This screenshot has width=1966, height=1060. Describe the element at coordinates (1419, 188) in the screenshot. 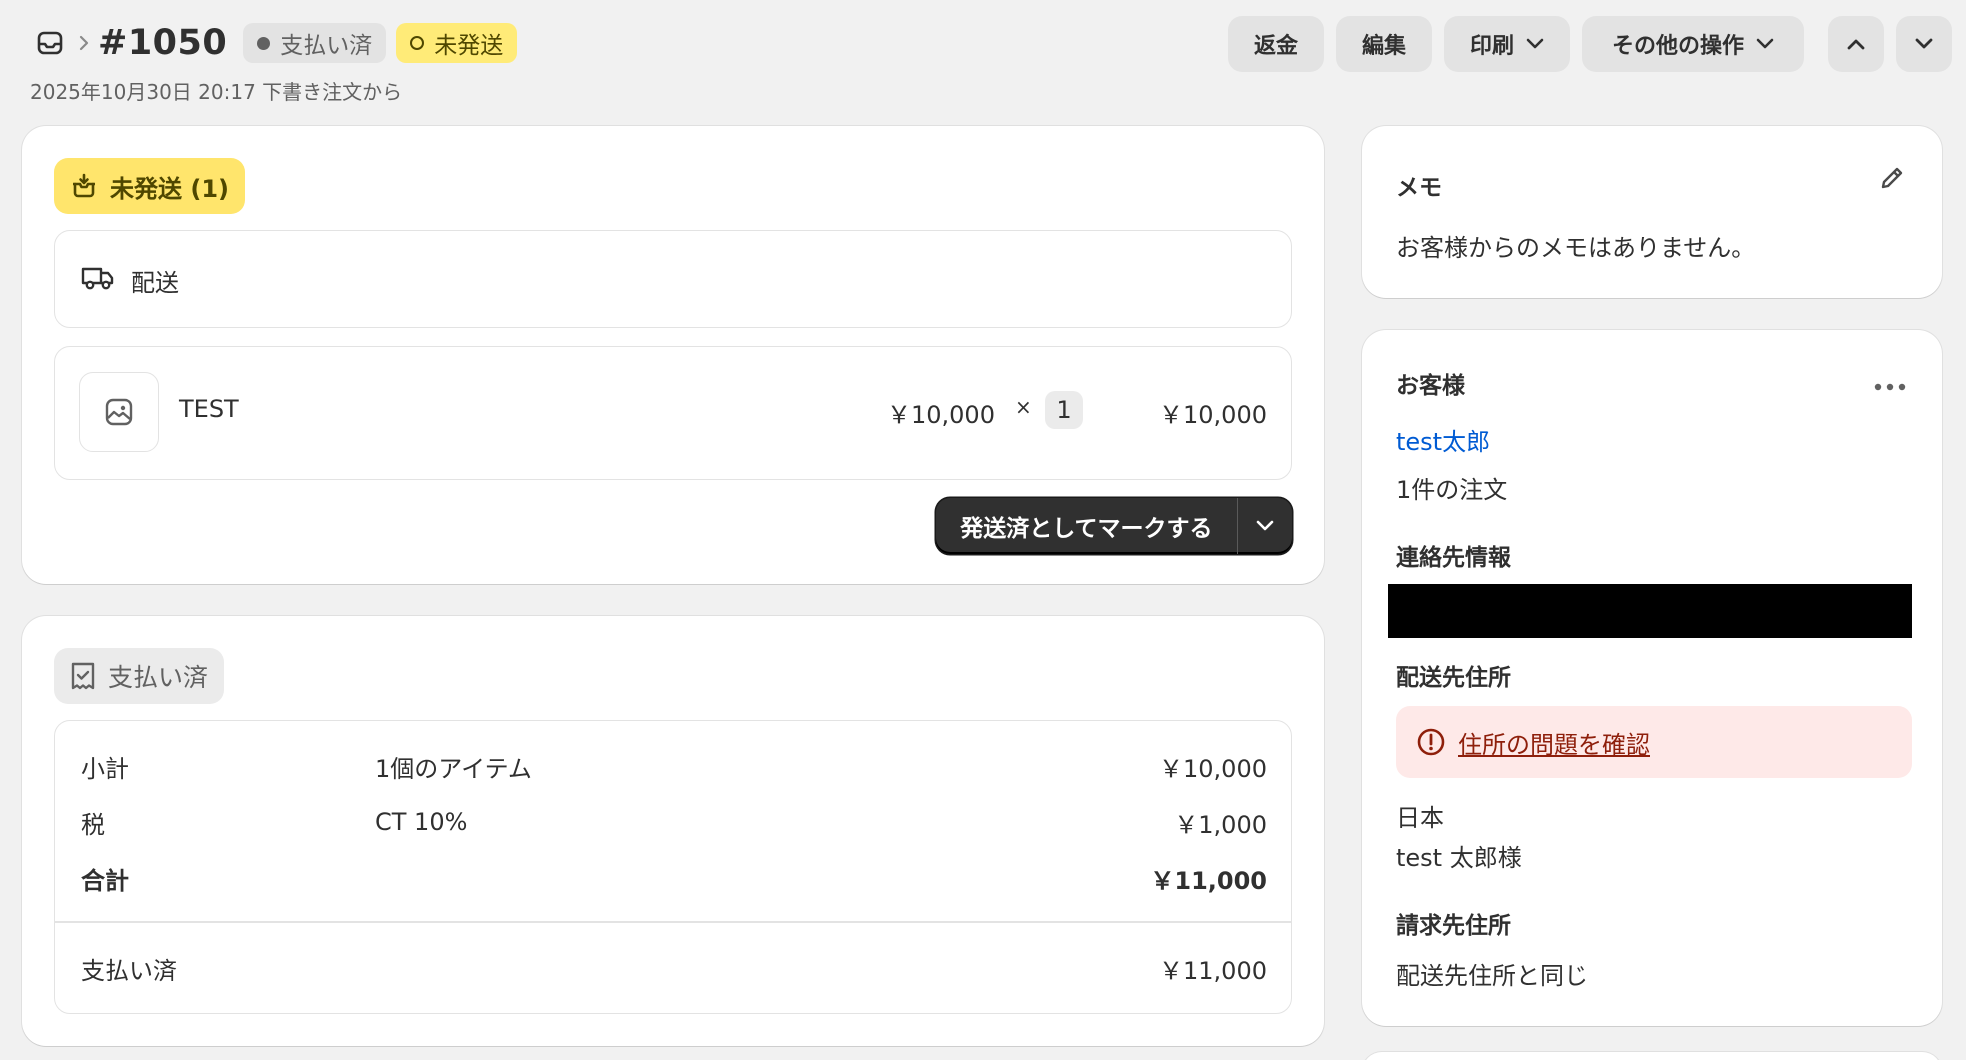

I see `notes-title: メモ` at that location.